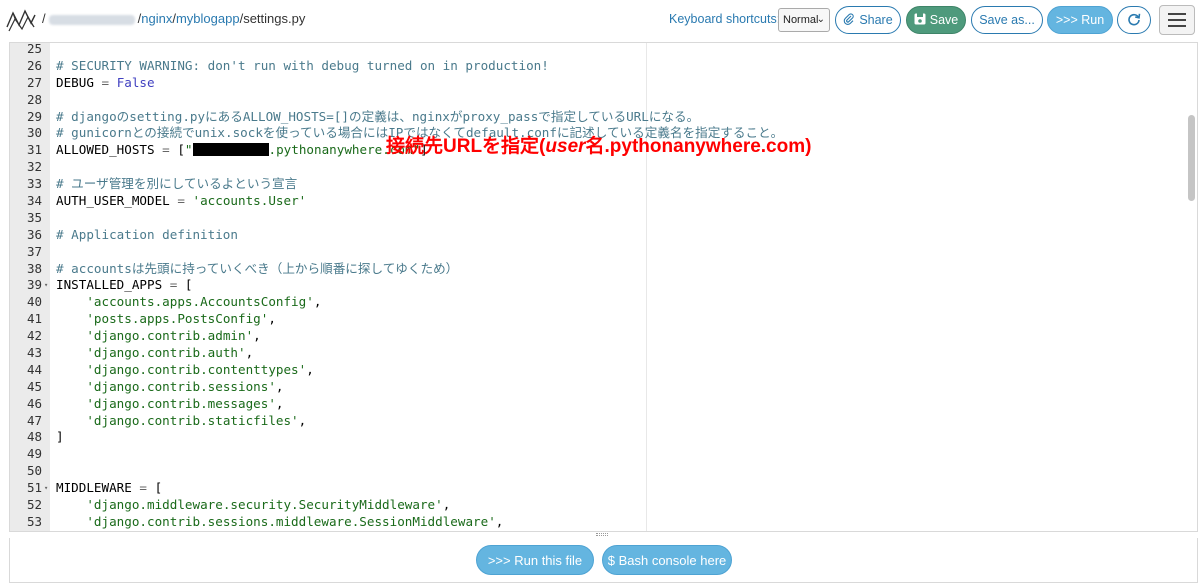  What do you see at coordinates (595, 100) in the screenshot?
I see `code-line: 28` at bounding box center [595, 100].